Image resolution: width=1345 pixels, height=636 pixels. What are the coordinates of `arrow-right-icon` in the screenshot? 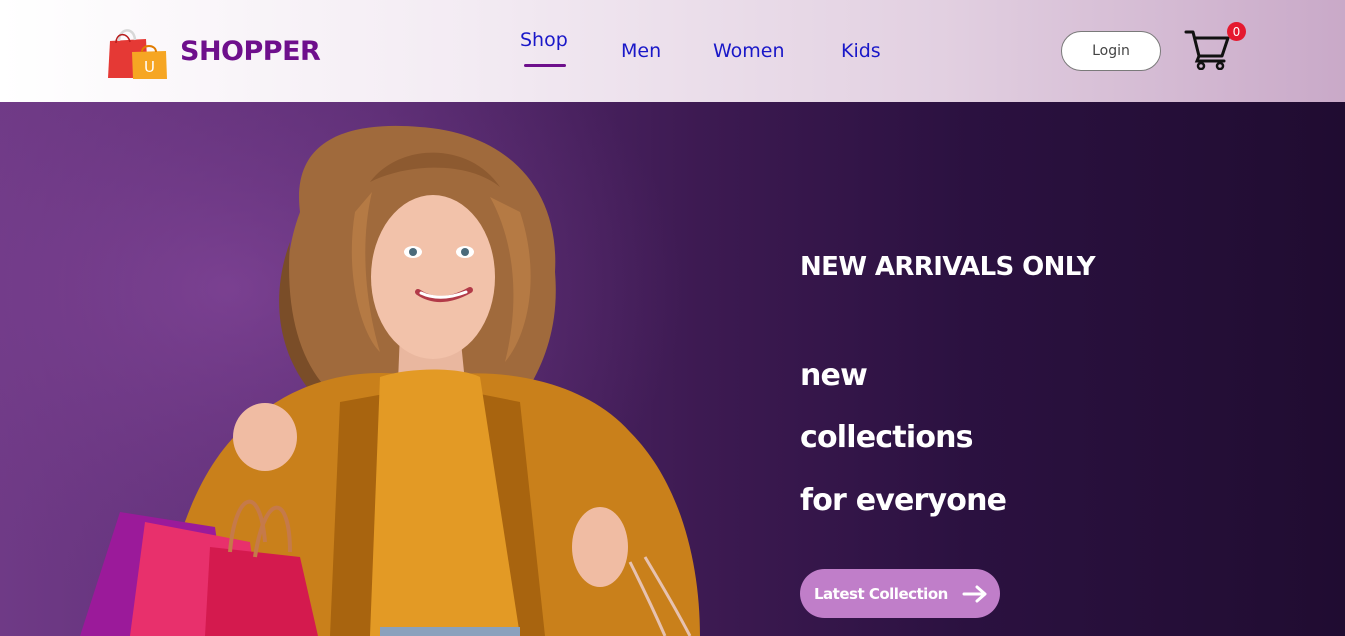 It's located at (974, 594).